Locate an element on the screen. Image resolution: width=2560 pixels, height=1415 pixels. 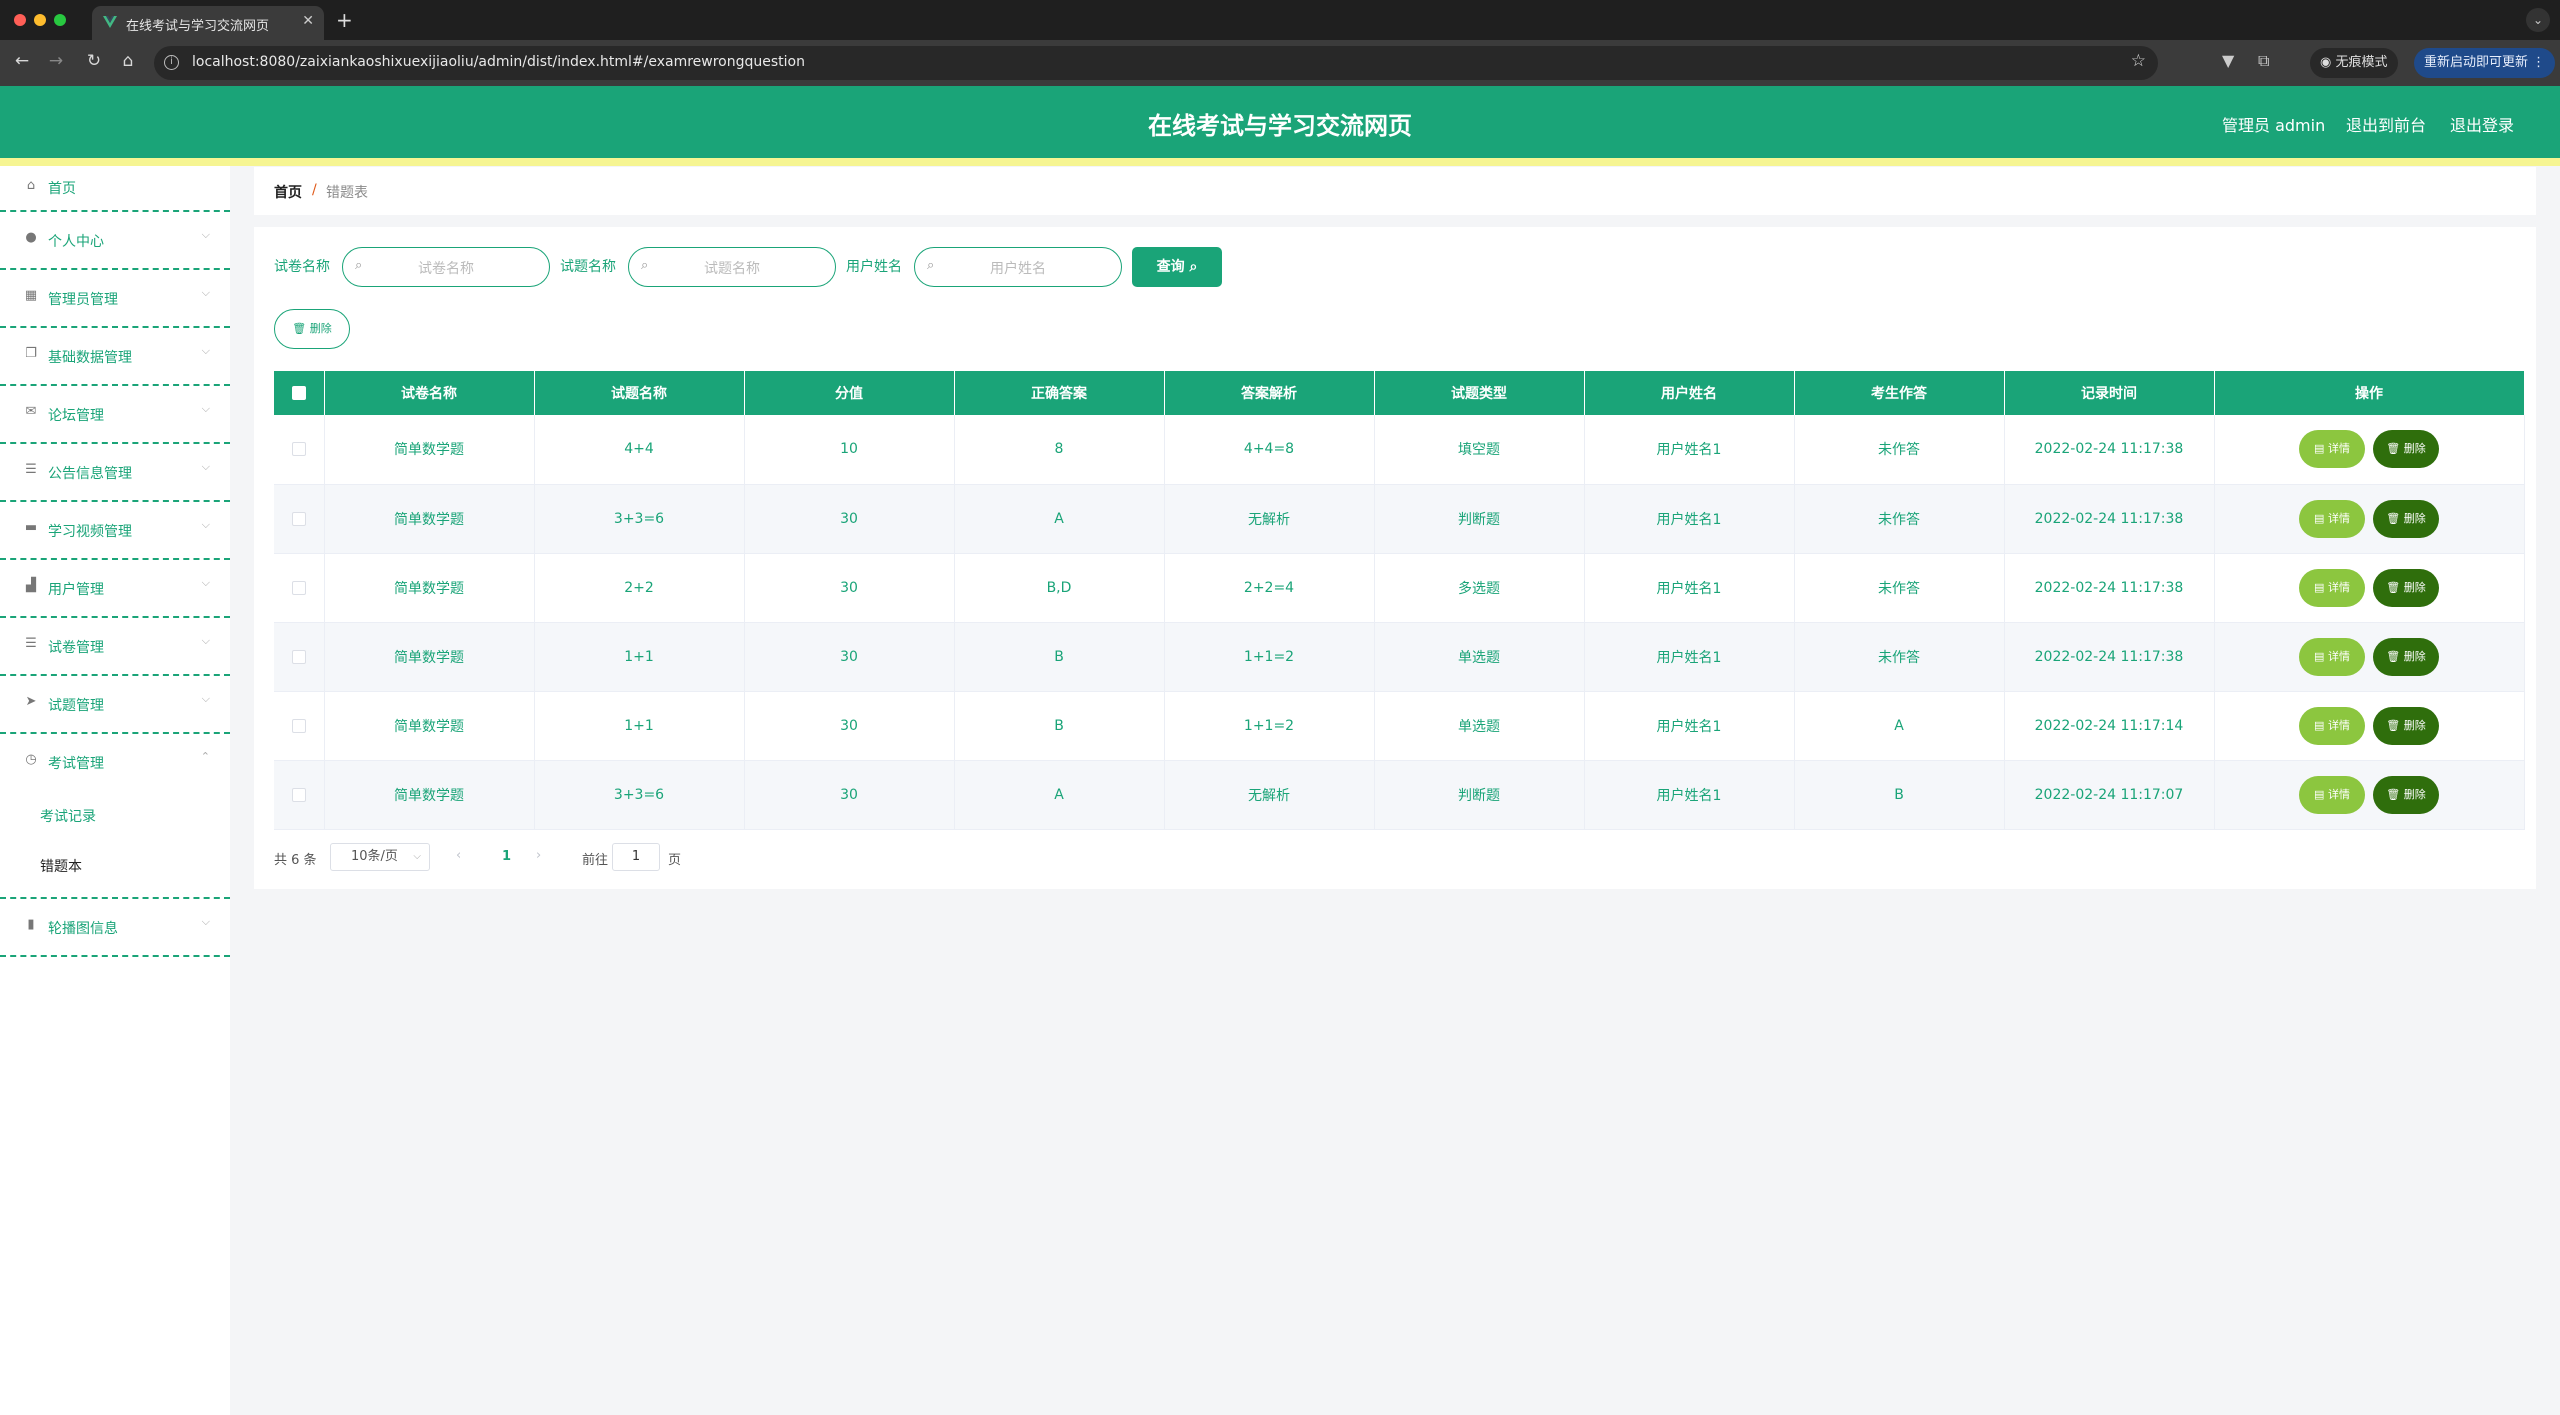
maximize-window-button is located at coordinates (60, 20).